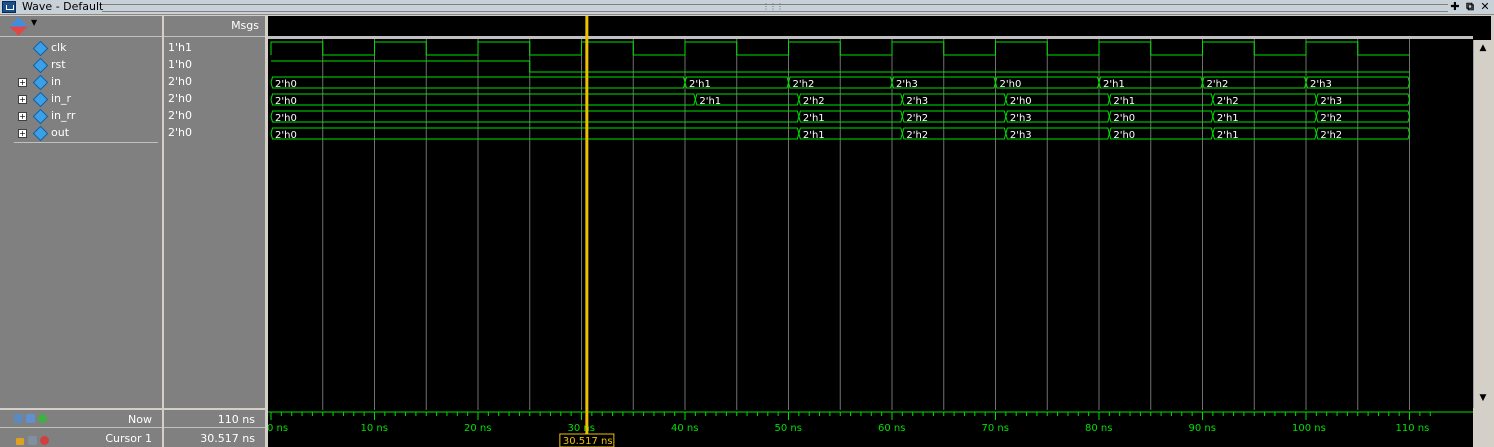 The width and height of the screenshot is (1494, 447). What do you see at coordinates (1483, 398) in the screenshot?
I see `scroll-down-icon: ▼` at bounding box center [1483, 398].